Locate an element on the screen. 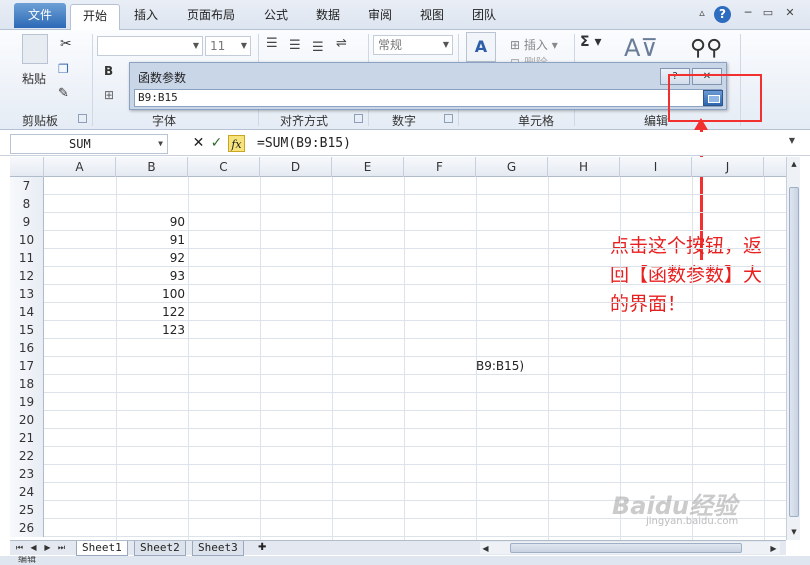 Image resolution: width=810 pixels, height=565 pixels. row-header: 17 is located at coordinates (27, 366).